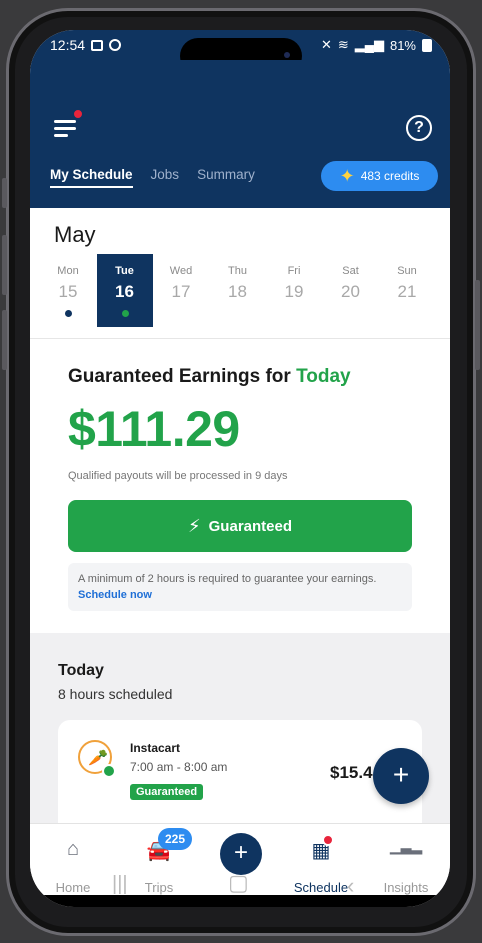 Image resolution: width=482 pixels, height=943 pixels. What do you see at coordinates (179, 376) in the screenshot?
I see `earnings-title-prefix: Guaranteed Earnings for` at bounding box center [179, 376].